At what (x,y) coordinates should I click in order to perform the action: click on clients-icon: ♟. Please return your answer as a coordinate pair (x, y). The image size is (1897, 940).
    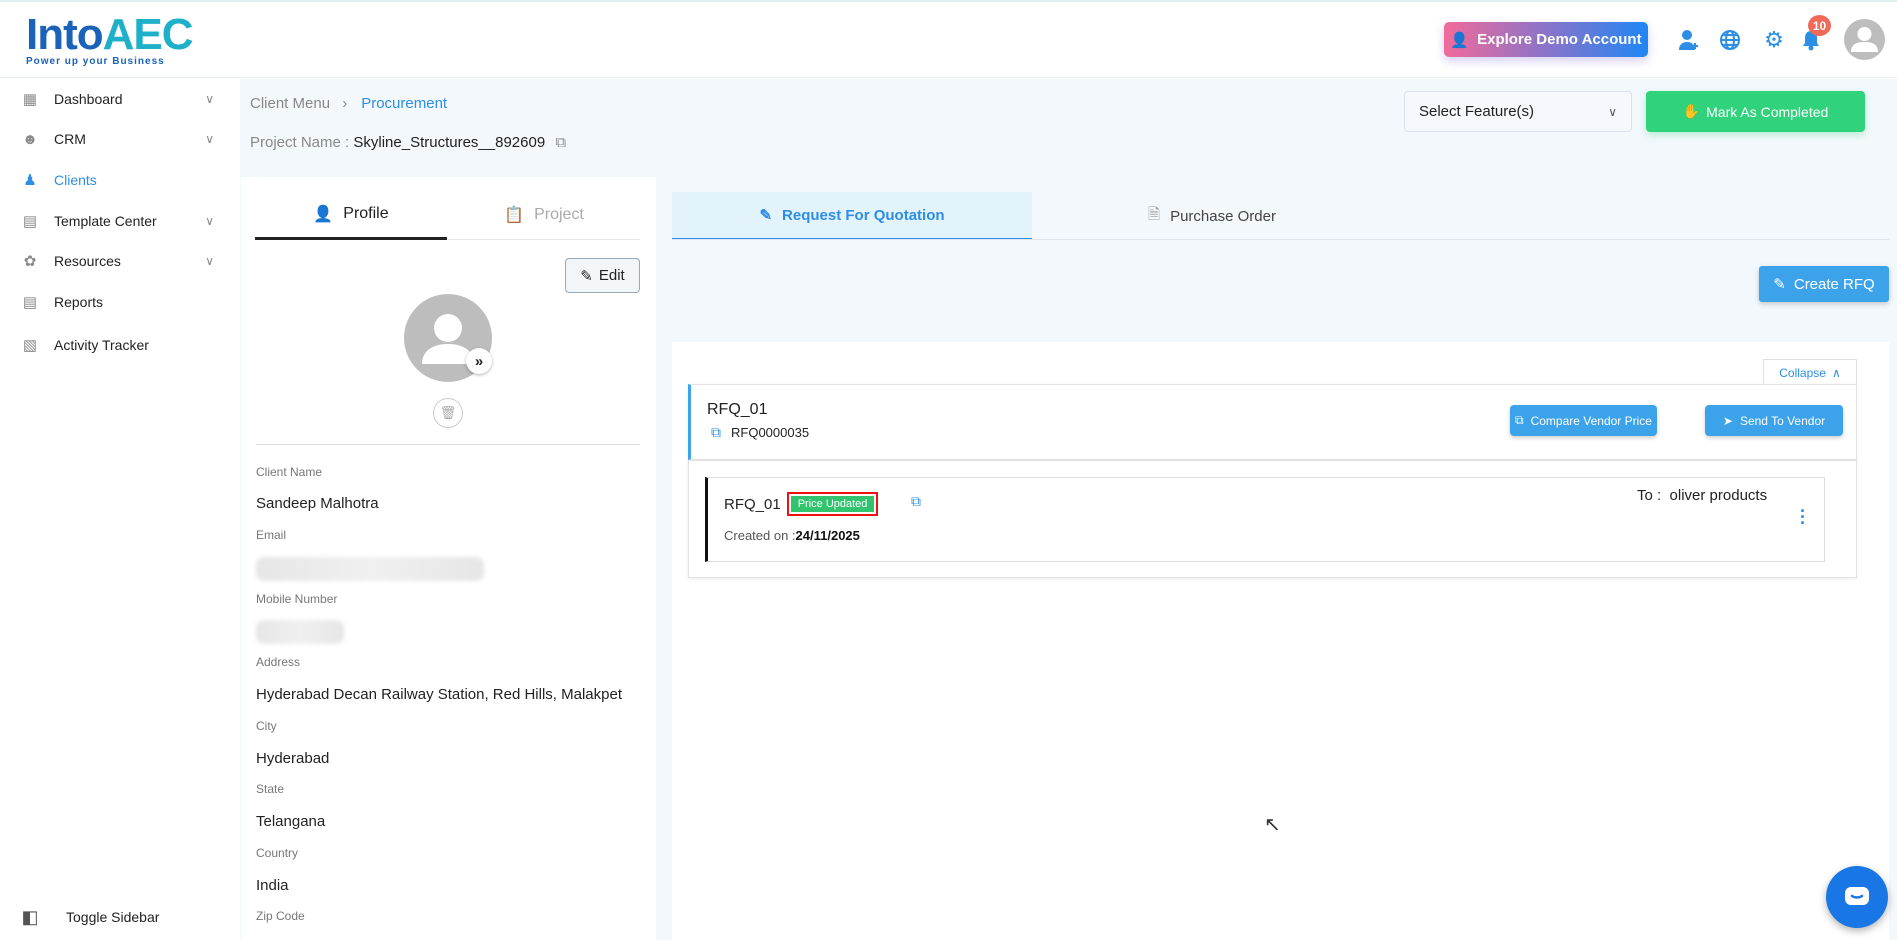
    Looking at the image, I should click on (30, 180).